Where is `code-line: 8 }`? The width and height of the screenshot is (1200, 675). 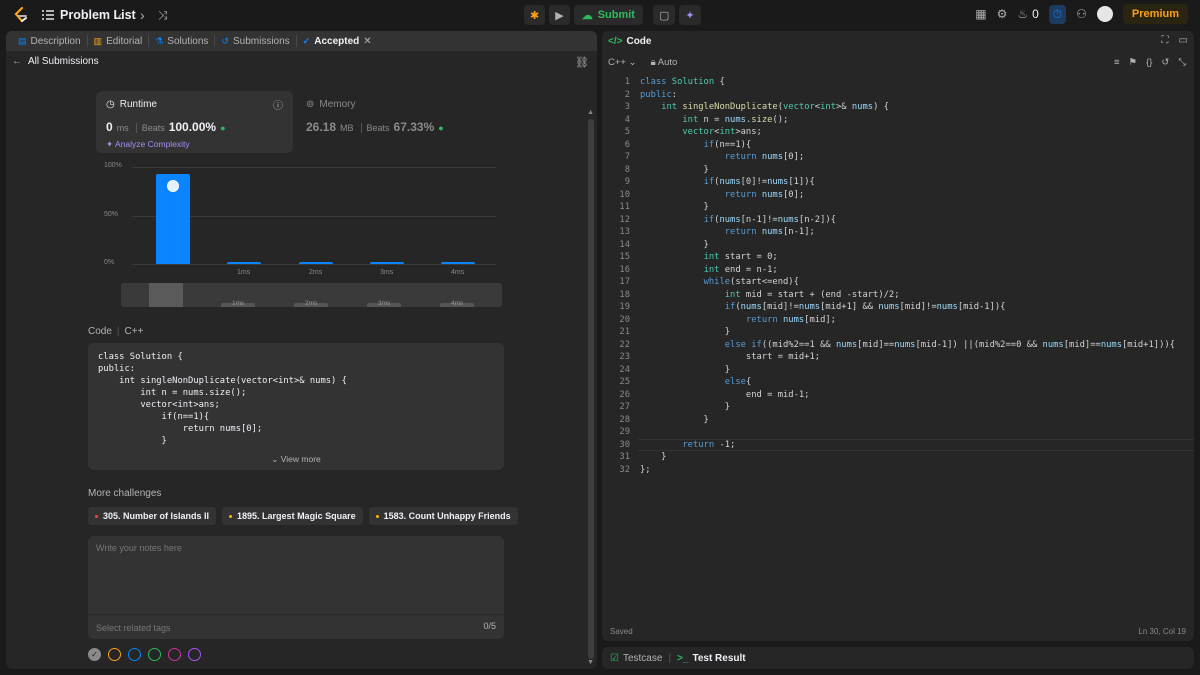 code-line: 8 } is located at coordinates (898, 170).